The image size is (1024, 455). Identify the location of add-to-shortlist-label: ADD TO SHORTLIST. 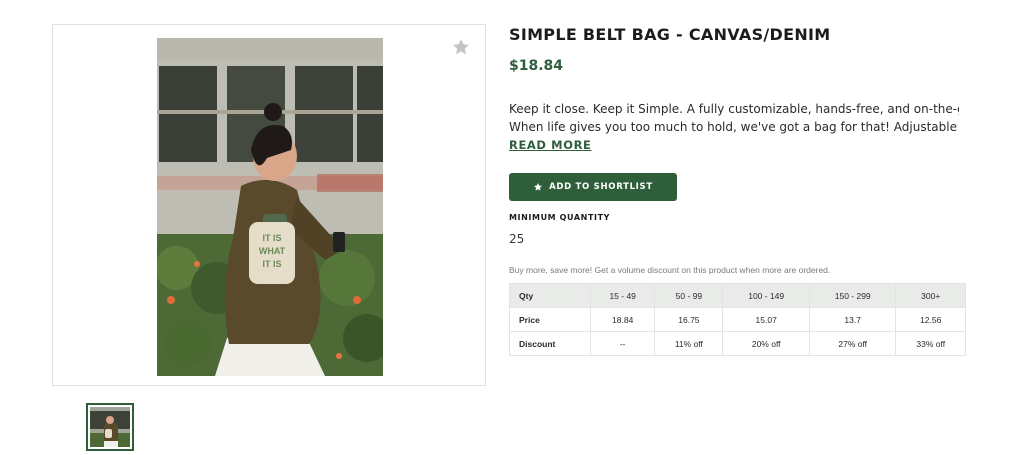
(601, 187).